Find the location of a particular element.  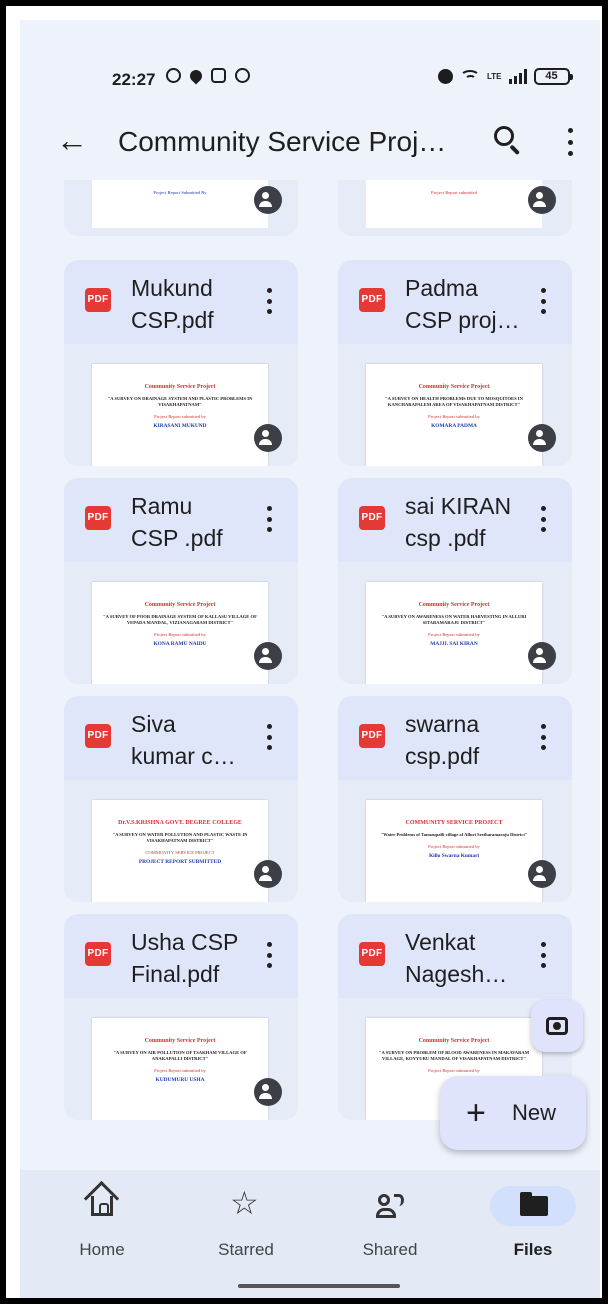

file-name: Usha CSP Final.pdf is located at coordinates (185, 958).